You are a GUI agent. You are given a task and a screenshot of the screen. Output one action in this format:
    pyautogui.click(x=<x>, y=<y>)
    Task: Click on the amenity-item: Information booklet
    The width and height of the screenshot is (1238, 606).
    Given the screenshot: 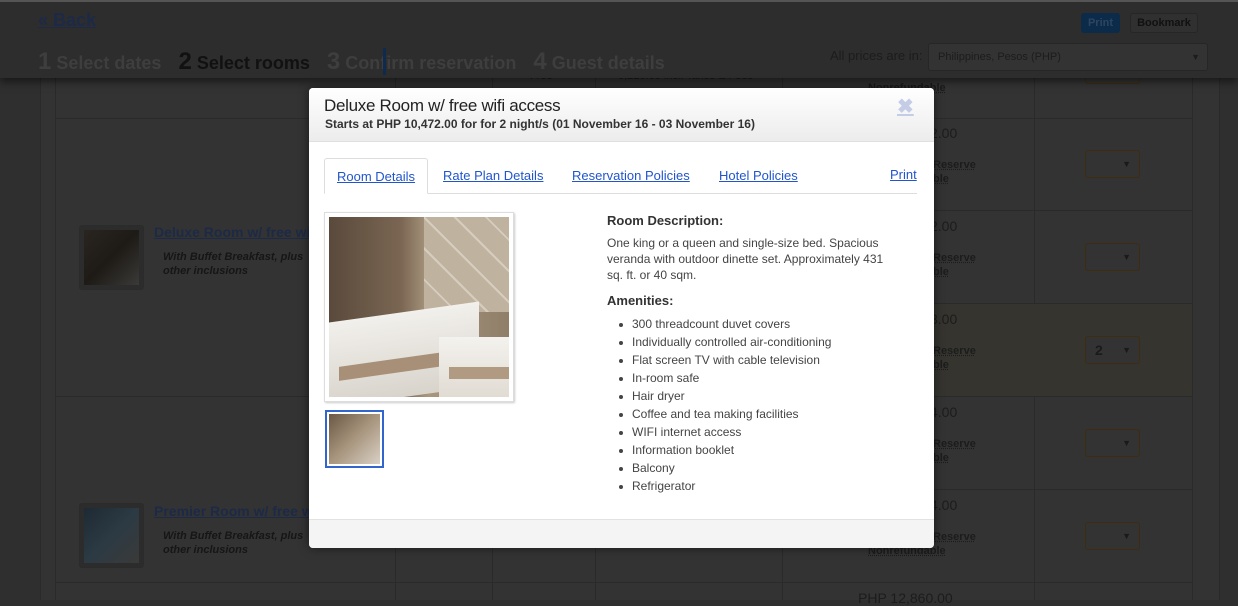 What is the action you would take?
    pyautogui.click(x=719, y=450)
    